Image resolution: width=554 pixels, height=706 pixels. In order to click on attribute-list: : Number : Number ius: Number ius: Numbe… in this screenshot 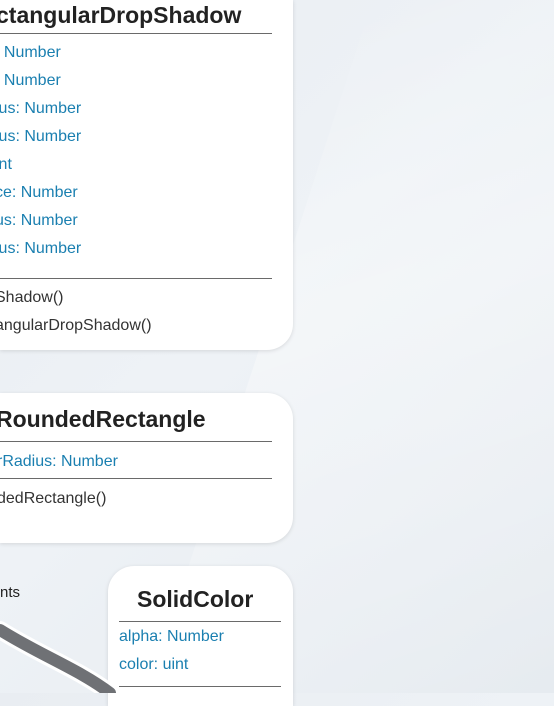, I will do `click(40, 151)`.